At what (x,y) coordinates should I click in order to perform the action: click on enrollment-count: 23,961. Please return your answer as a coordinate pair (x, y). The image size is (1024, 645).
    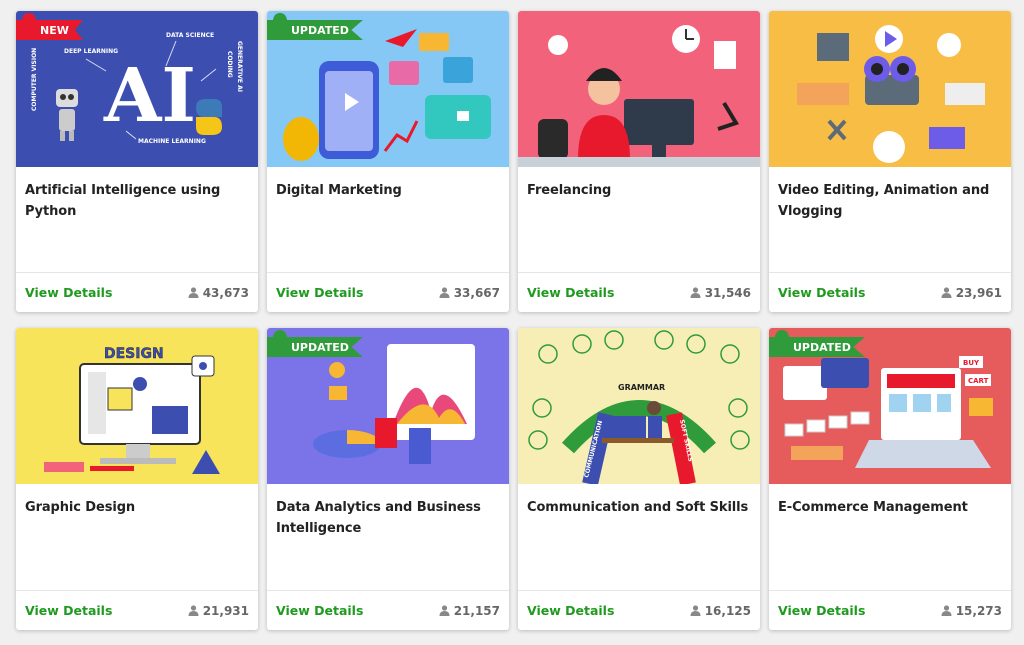
    Looking at the image, I should click on (971, 293).